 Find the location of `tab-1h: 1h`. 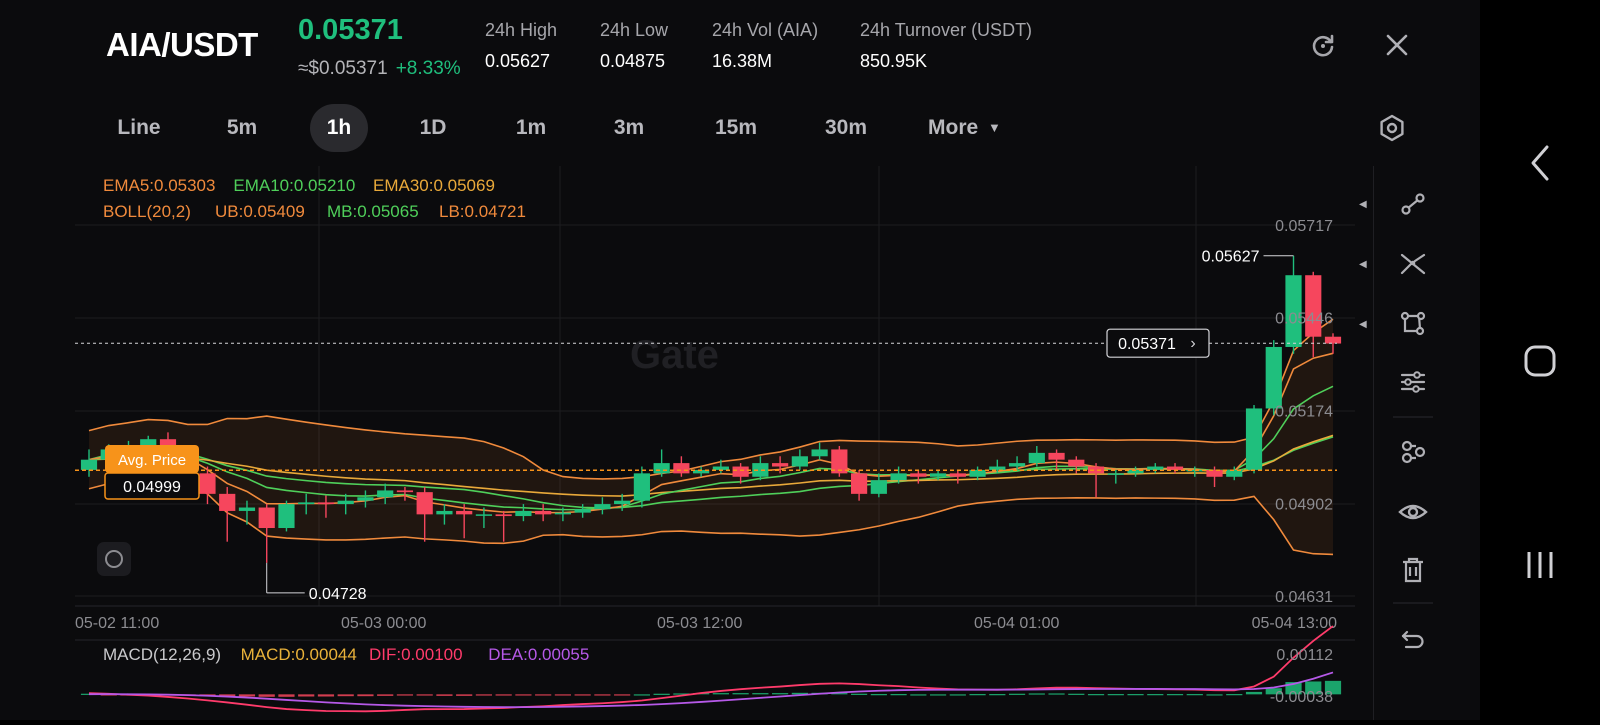

tab-1h: 1h is located at coordinates (339, 128).